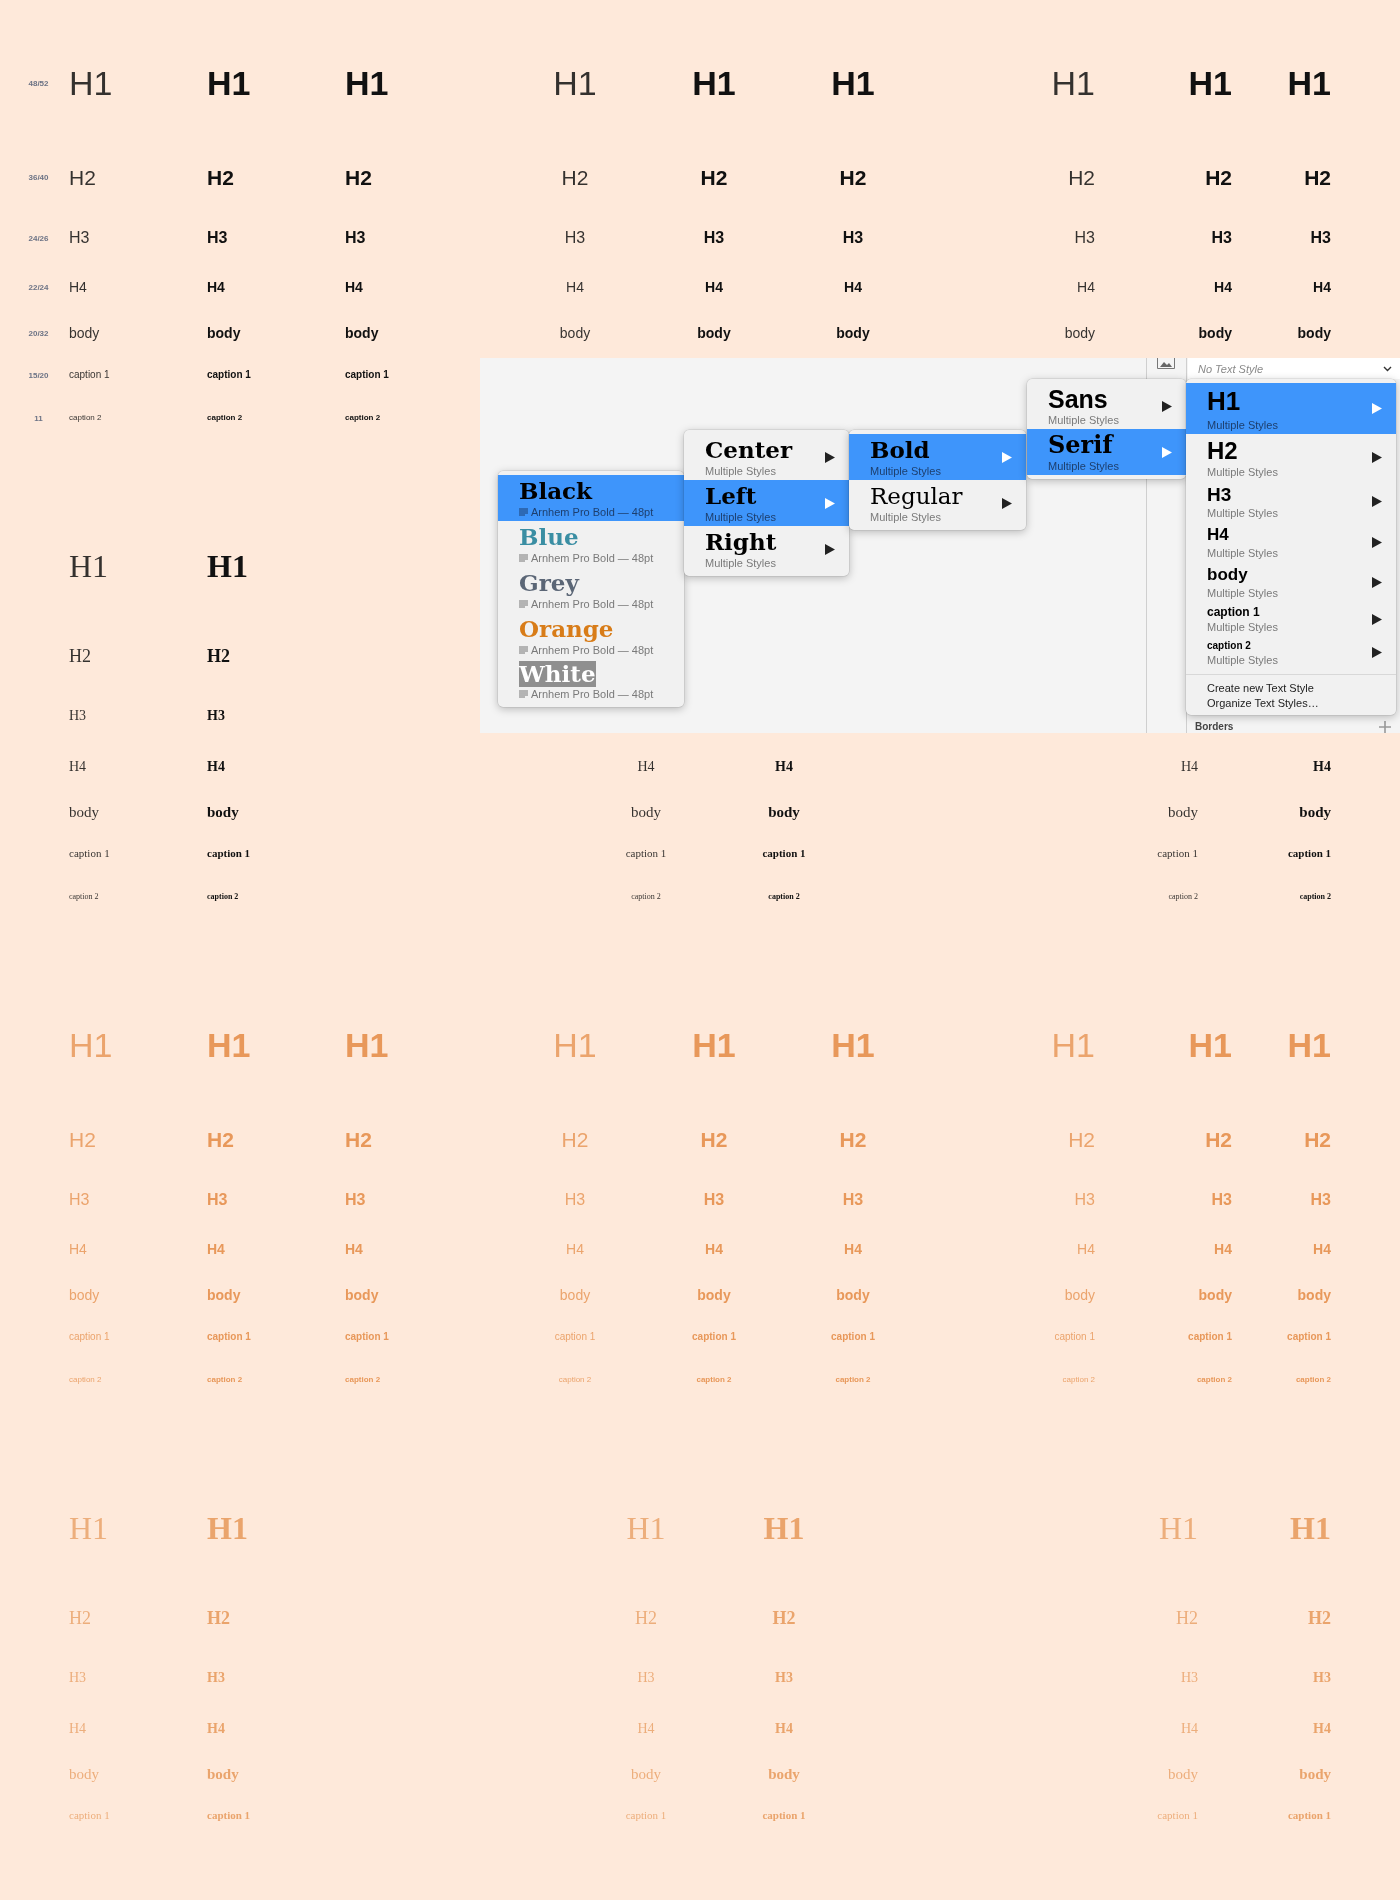 The image size is (1400, 1900). What do you see at coordinates (1294, 368) in the screenshot?
I see `text-style-dropdown: No Text Style` at bounding box center [1294, 368].